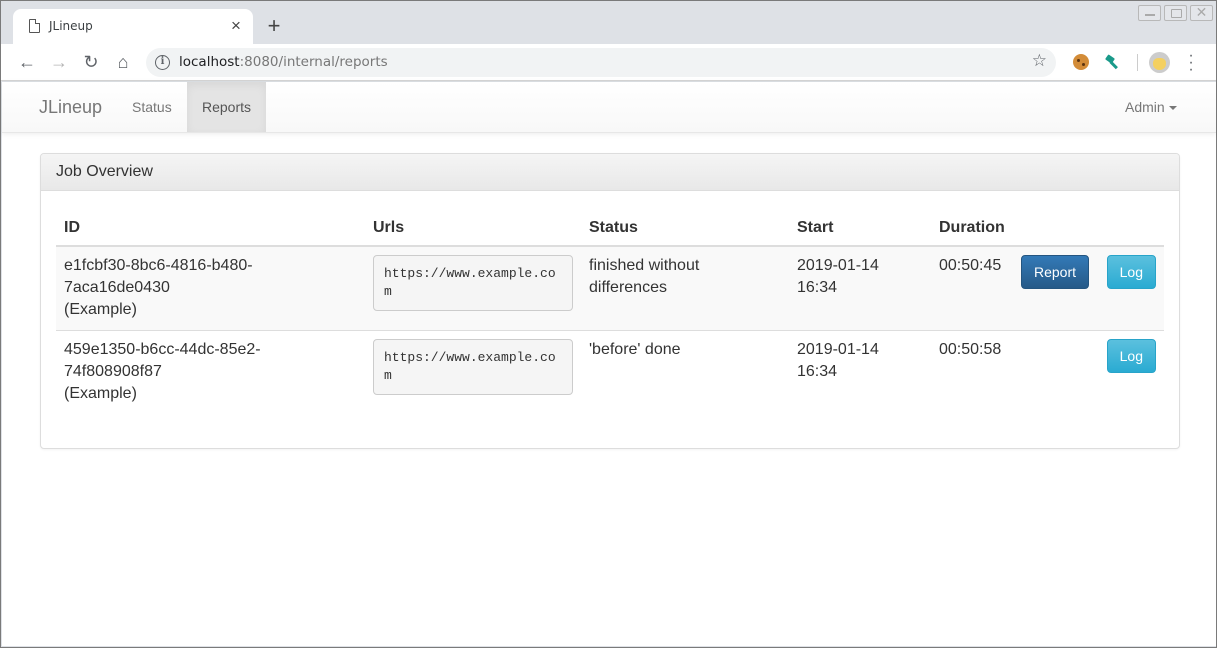 The height and width of the screenshot is (648, 1217). What do you see at coordinates (209, 62) in the screenshot?
I see `url-host: localhost` at bounding box center [209, 62].